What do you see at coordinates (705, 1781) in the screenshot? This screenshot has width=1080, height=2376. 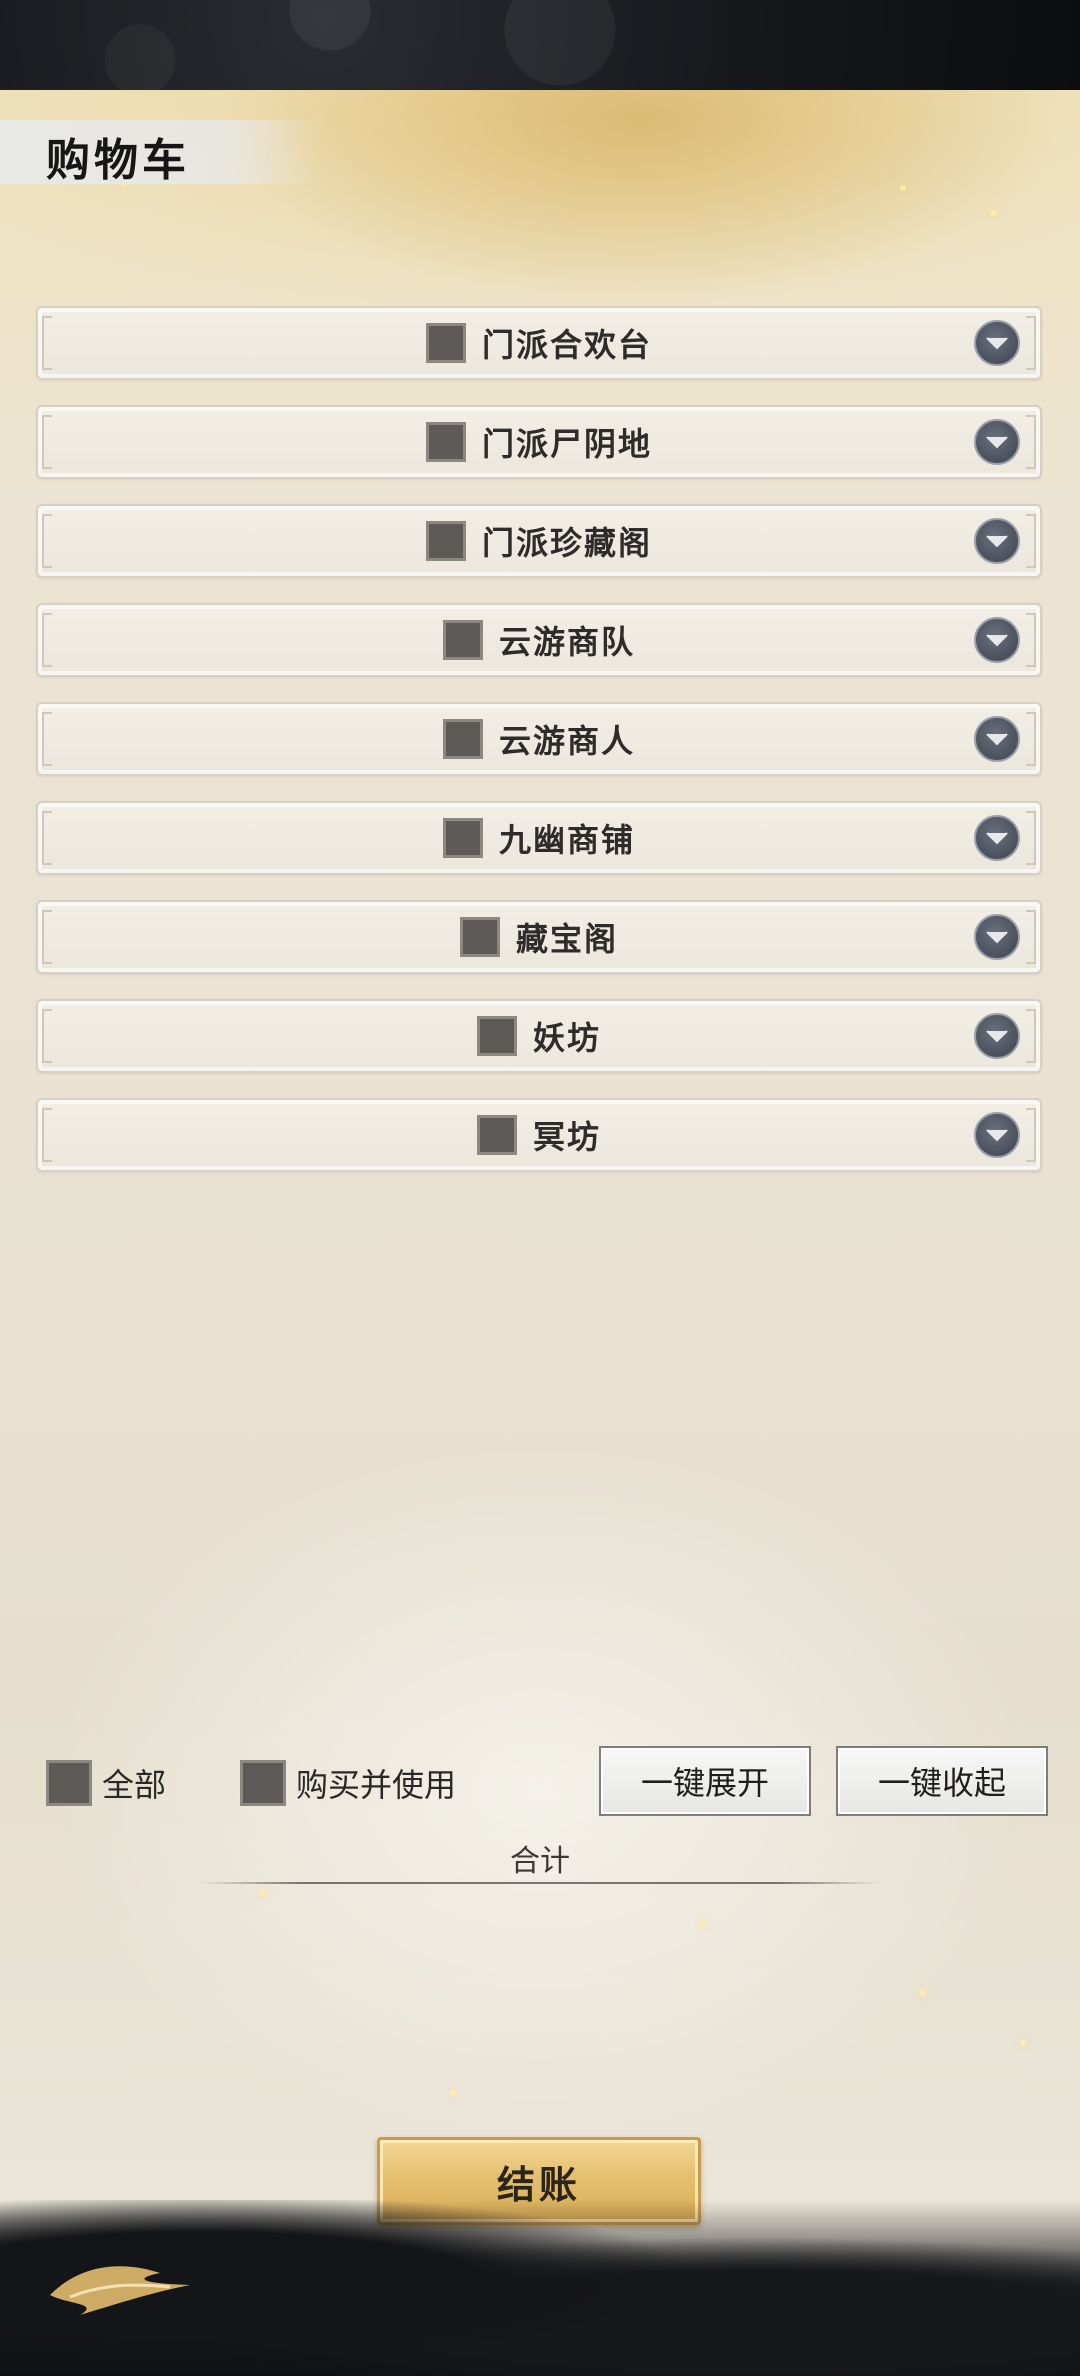 I see `expand-all-button: 一键展开` at bounding box center [705, 1781].